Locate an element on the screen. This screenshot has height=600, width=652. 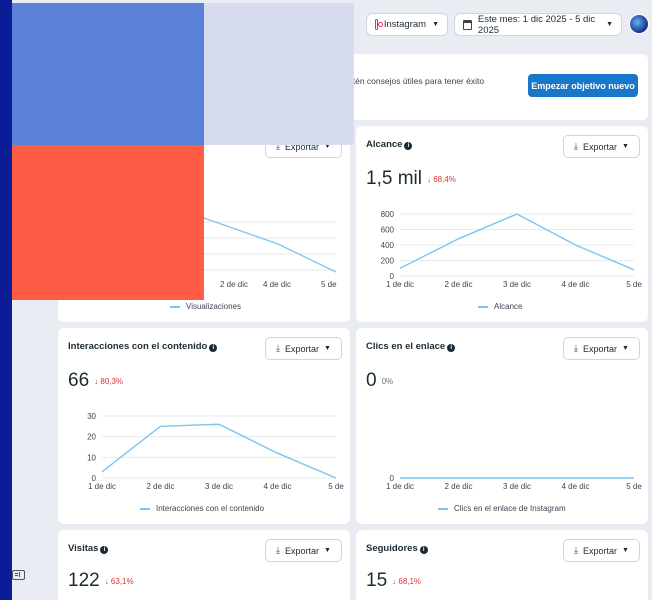
legend-label: Alcance is located at coordinates (508, 306).